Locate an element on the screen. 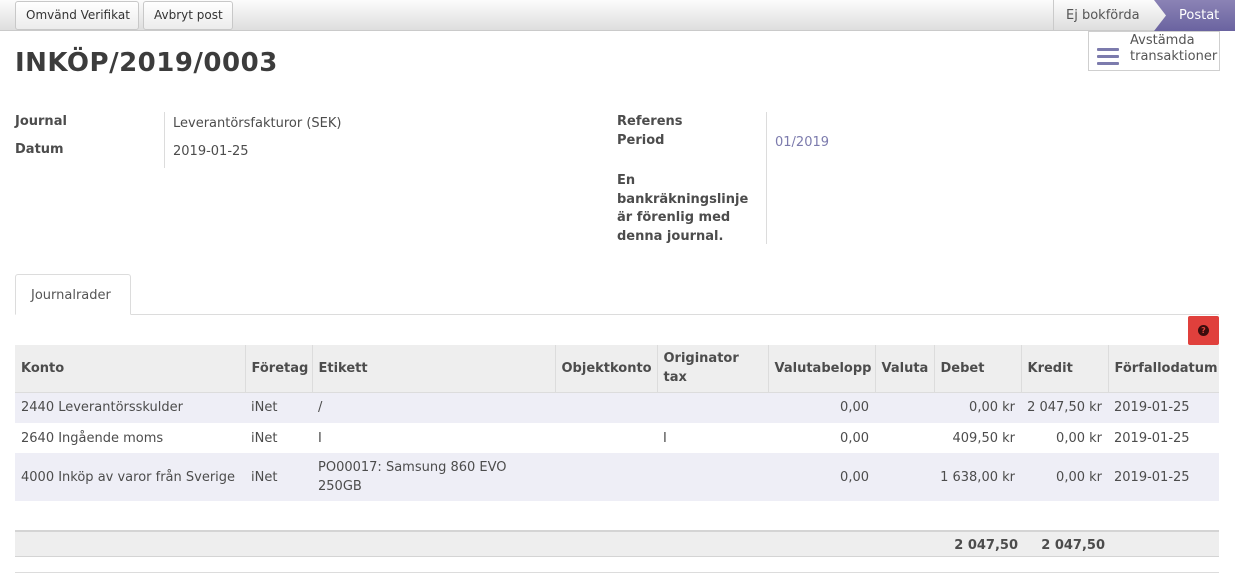  column-header-originator-tax: Originator tax is located at coordinates (712, 368).